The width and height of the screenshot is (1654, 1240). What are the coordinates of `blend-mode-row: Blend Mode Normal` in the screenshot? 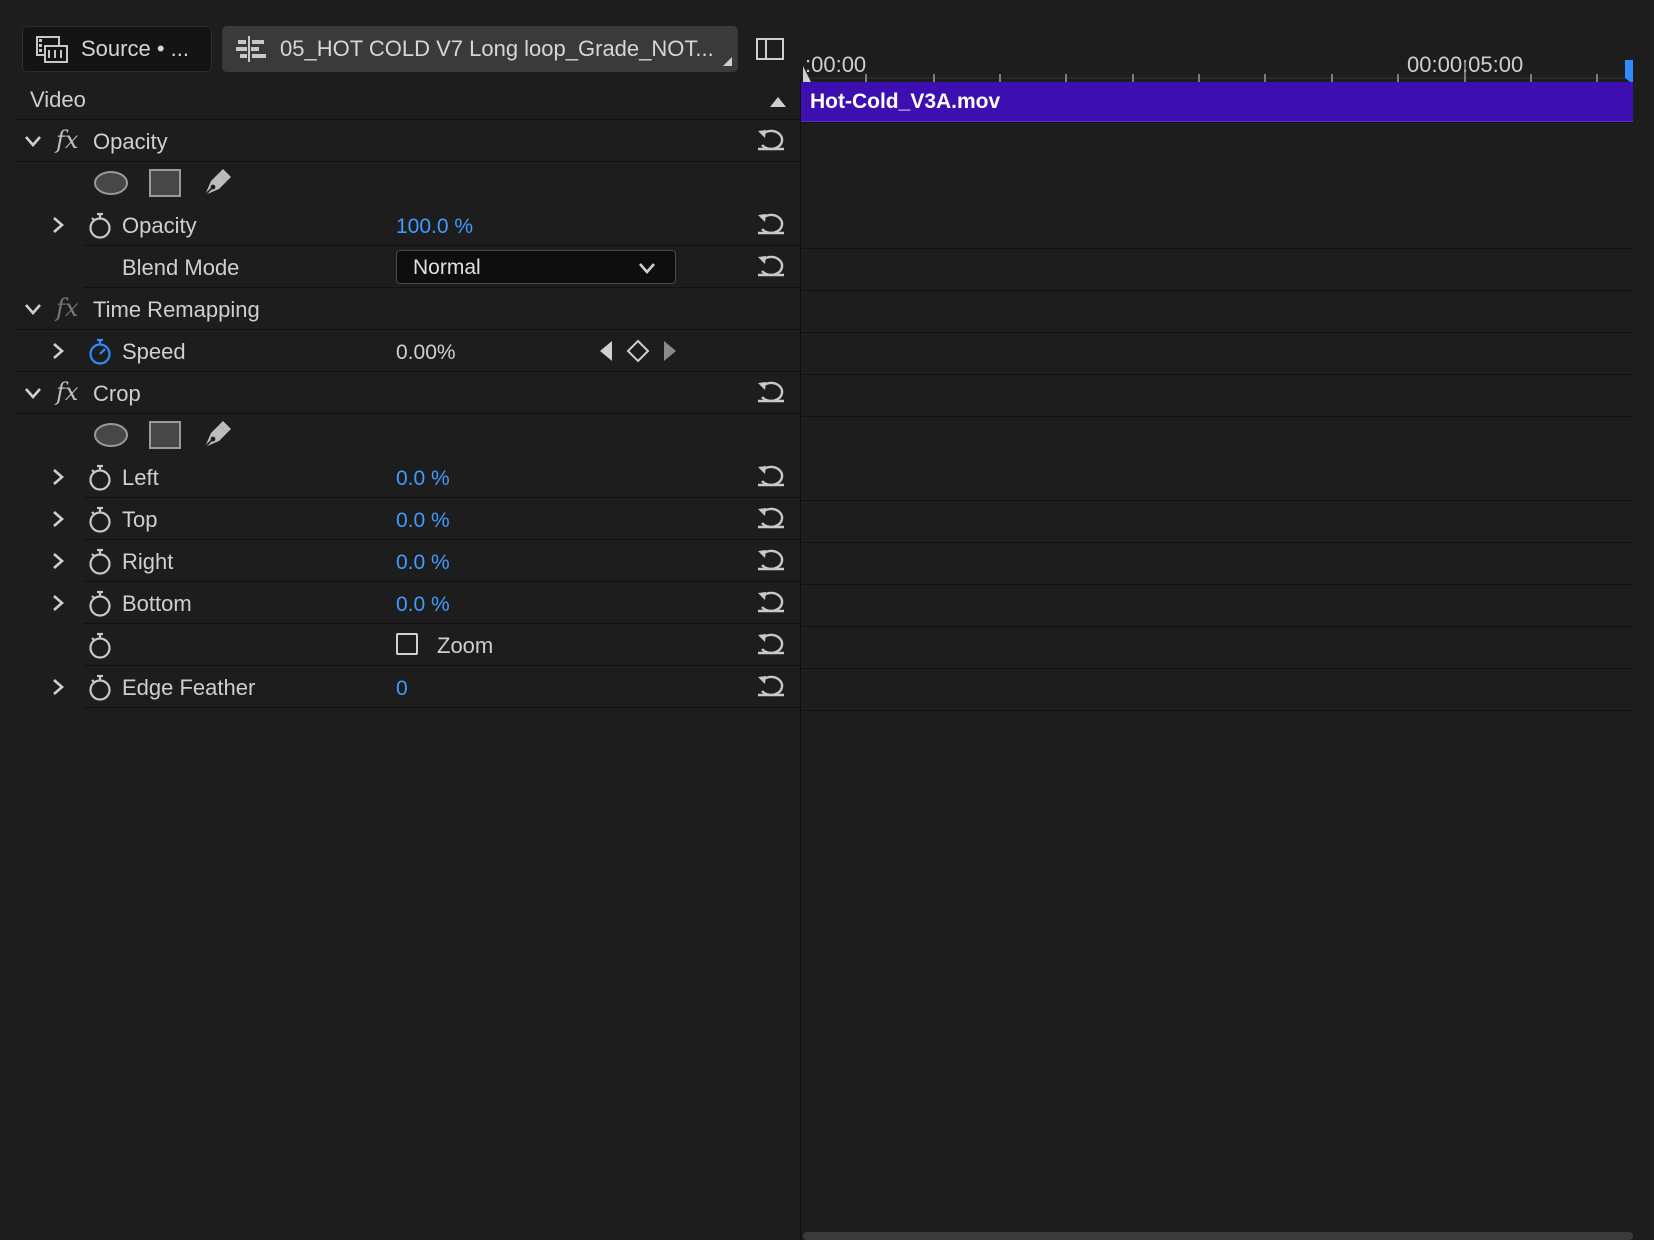 It's located at (408, 267).